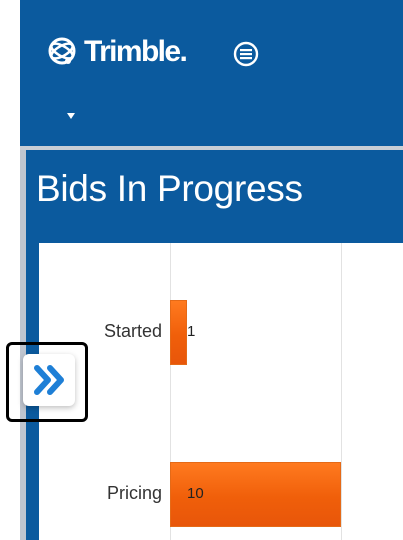 The image size is (403, 540). What do you see at coordinates (132, 331) in the screenshot?
I see `category-label: Started` at bounding box center [132, 331].